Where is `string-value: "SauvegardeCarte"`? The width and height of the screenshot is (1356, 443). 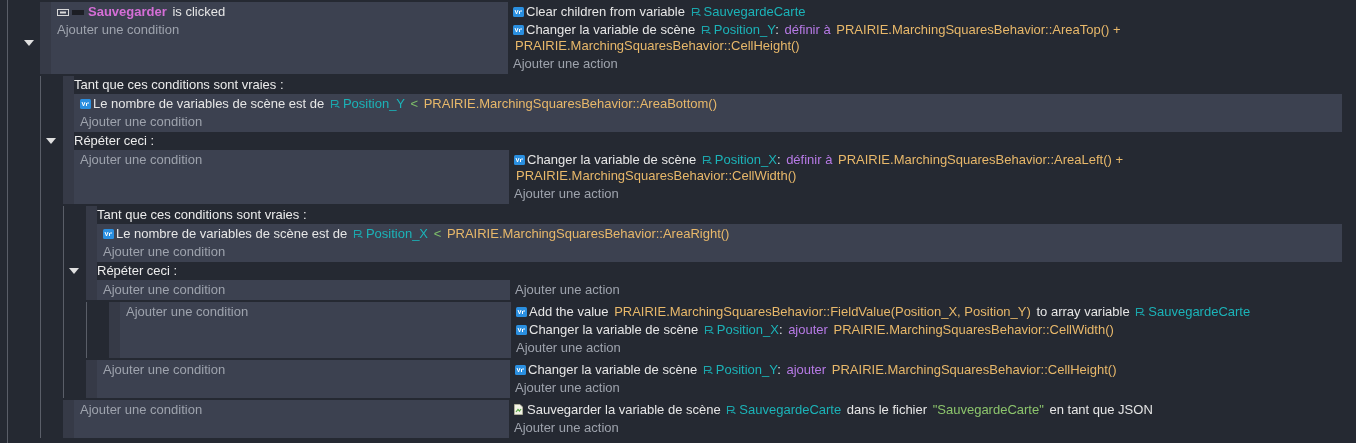
string-value: "SauvegardeCarte" is located at coordinates (988, 409).